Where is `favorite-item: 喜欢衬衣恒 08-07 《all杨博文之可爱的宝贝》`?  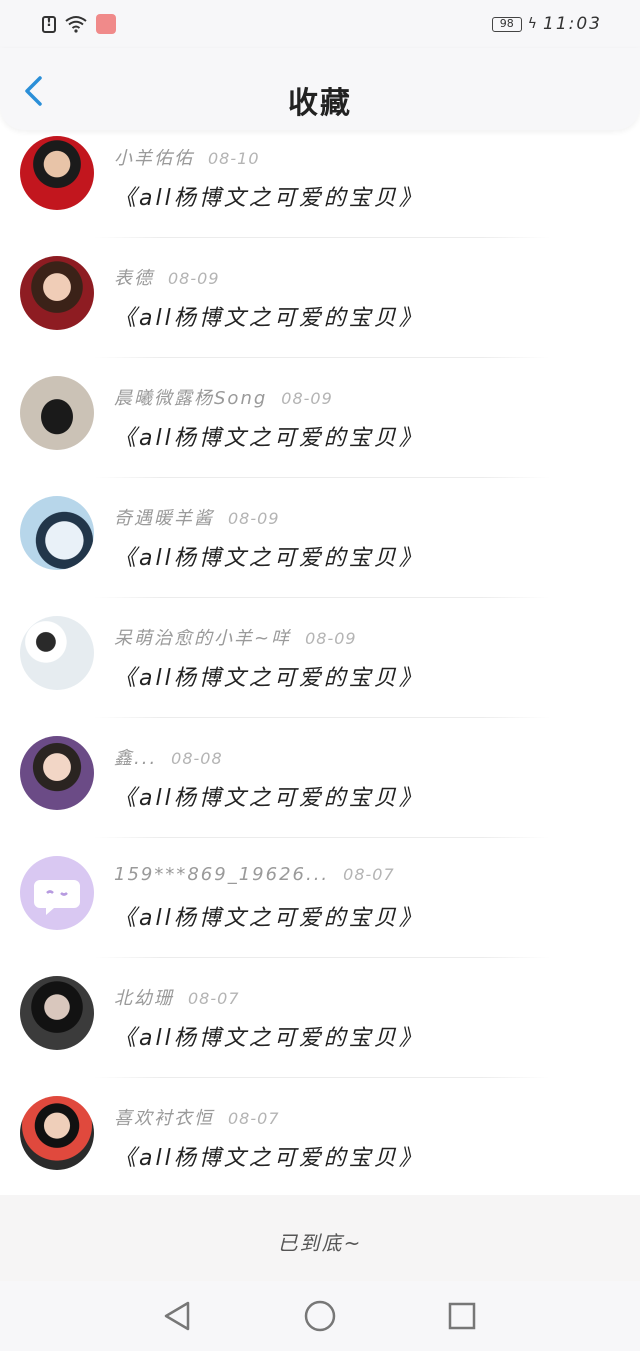
favorite-item: 喜欢衬衣恒 08-07 《all杨博文之可爱的宝贝》 is located at coordinates (320, 1138).